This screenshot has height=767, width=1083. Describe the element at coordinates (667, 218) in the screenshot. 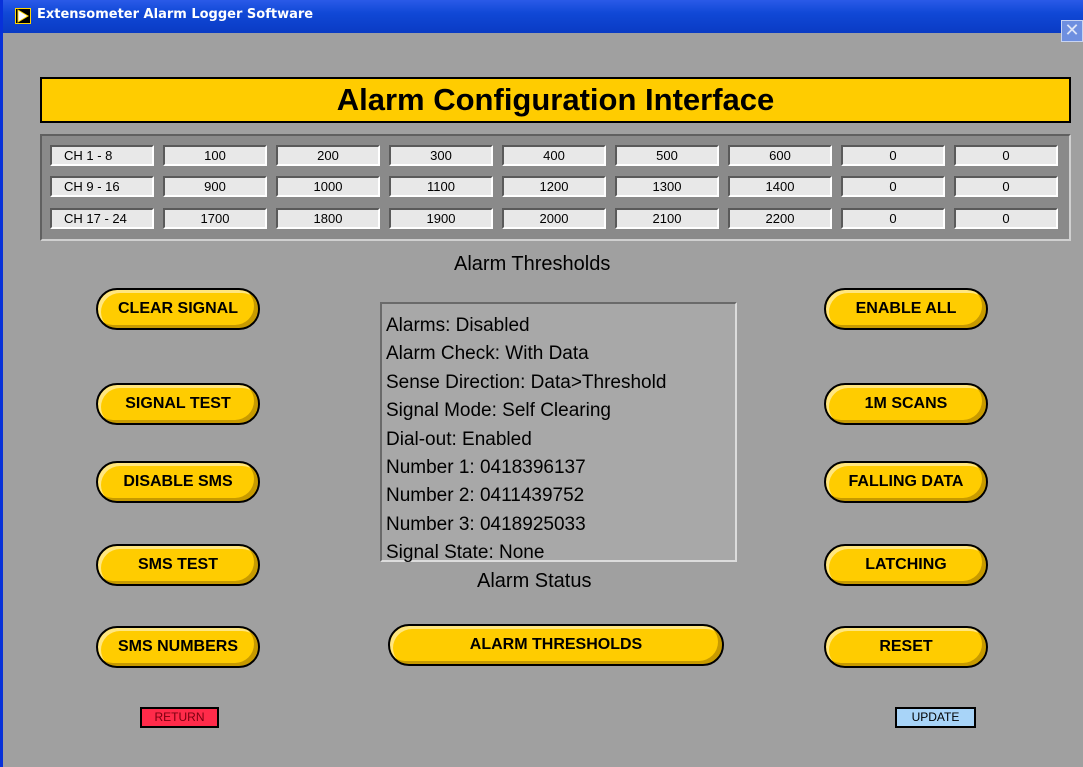

I see `threshold-value-field: 2100` at that location.